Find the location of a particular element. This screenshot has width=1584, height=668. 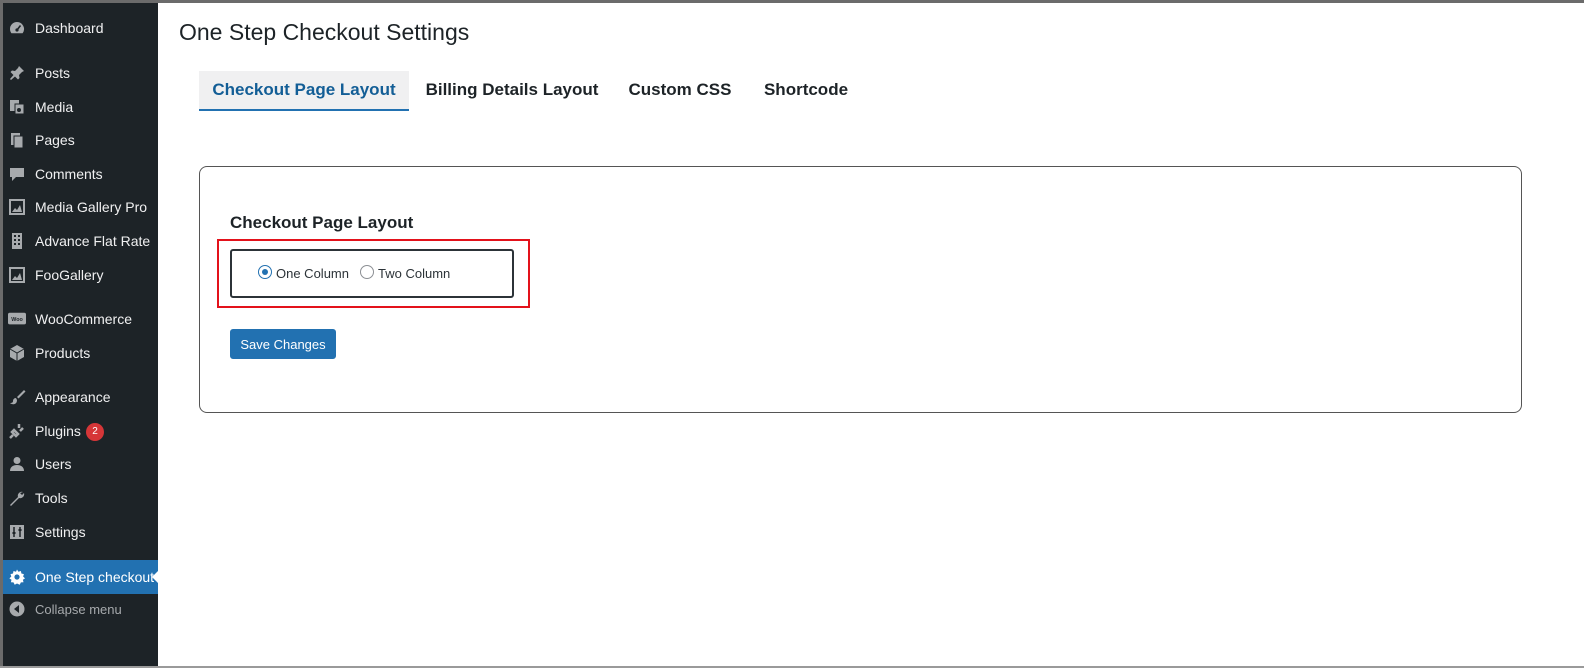

sidebar-item-label: Media Gallery Pro is located at coordinates (91, 207).